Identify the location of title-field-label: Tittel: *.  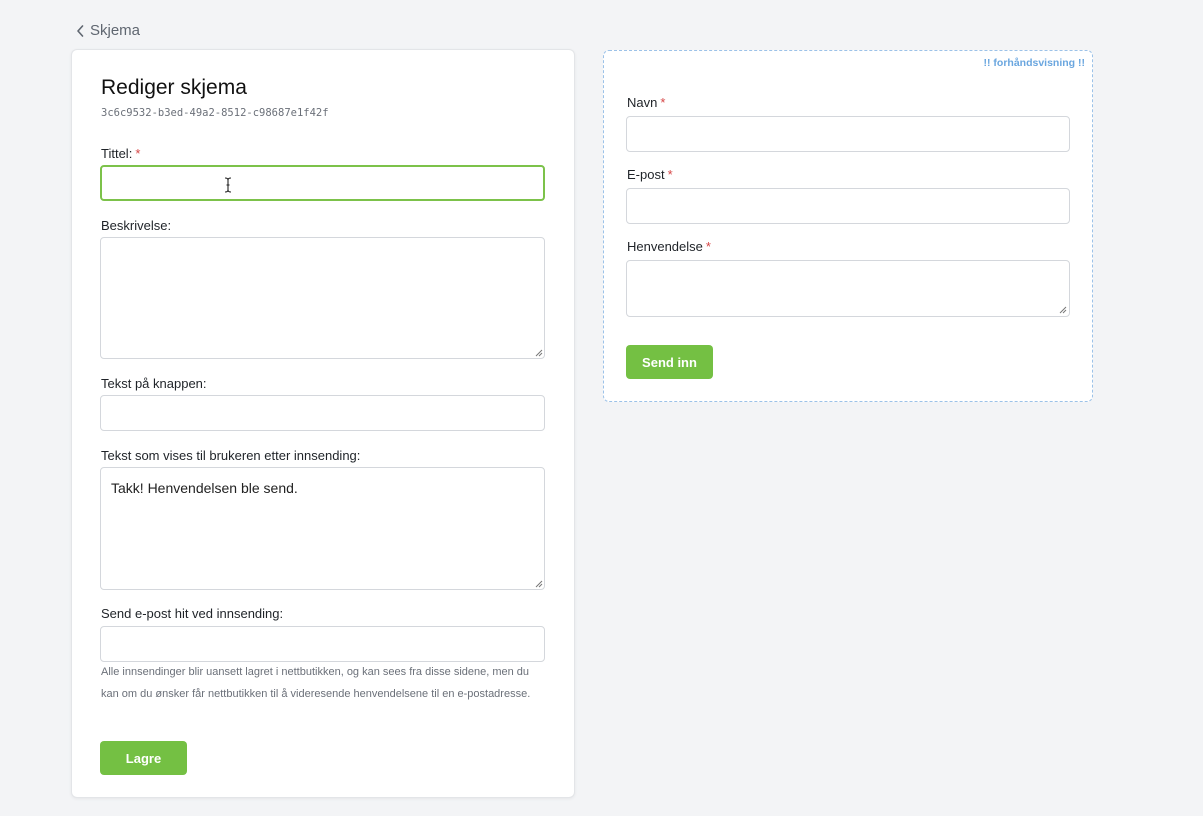
(120, 153).